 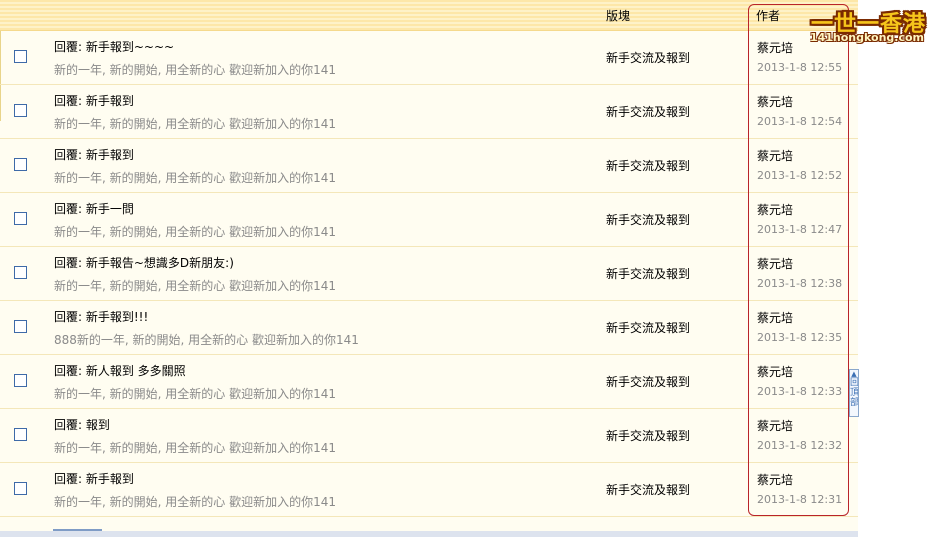 What do you see at coordinates (144, 262) in the screenshot?
I see `thread-title-link: 回覆: 新手報告~想識多D新朋友:)` at bounding box center [144, 262].